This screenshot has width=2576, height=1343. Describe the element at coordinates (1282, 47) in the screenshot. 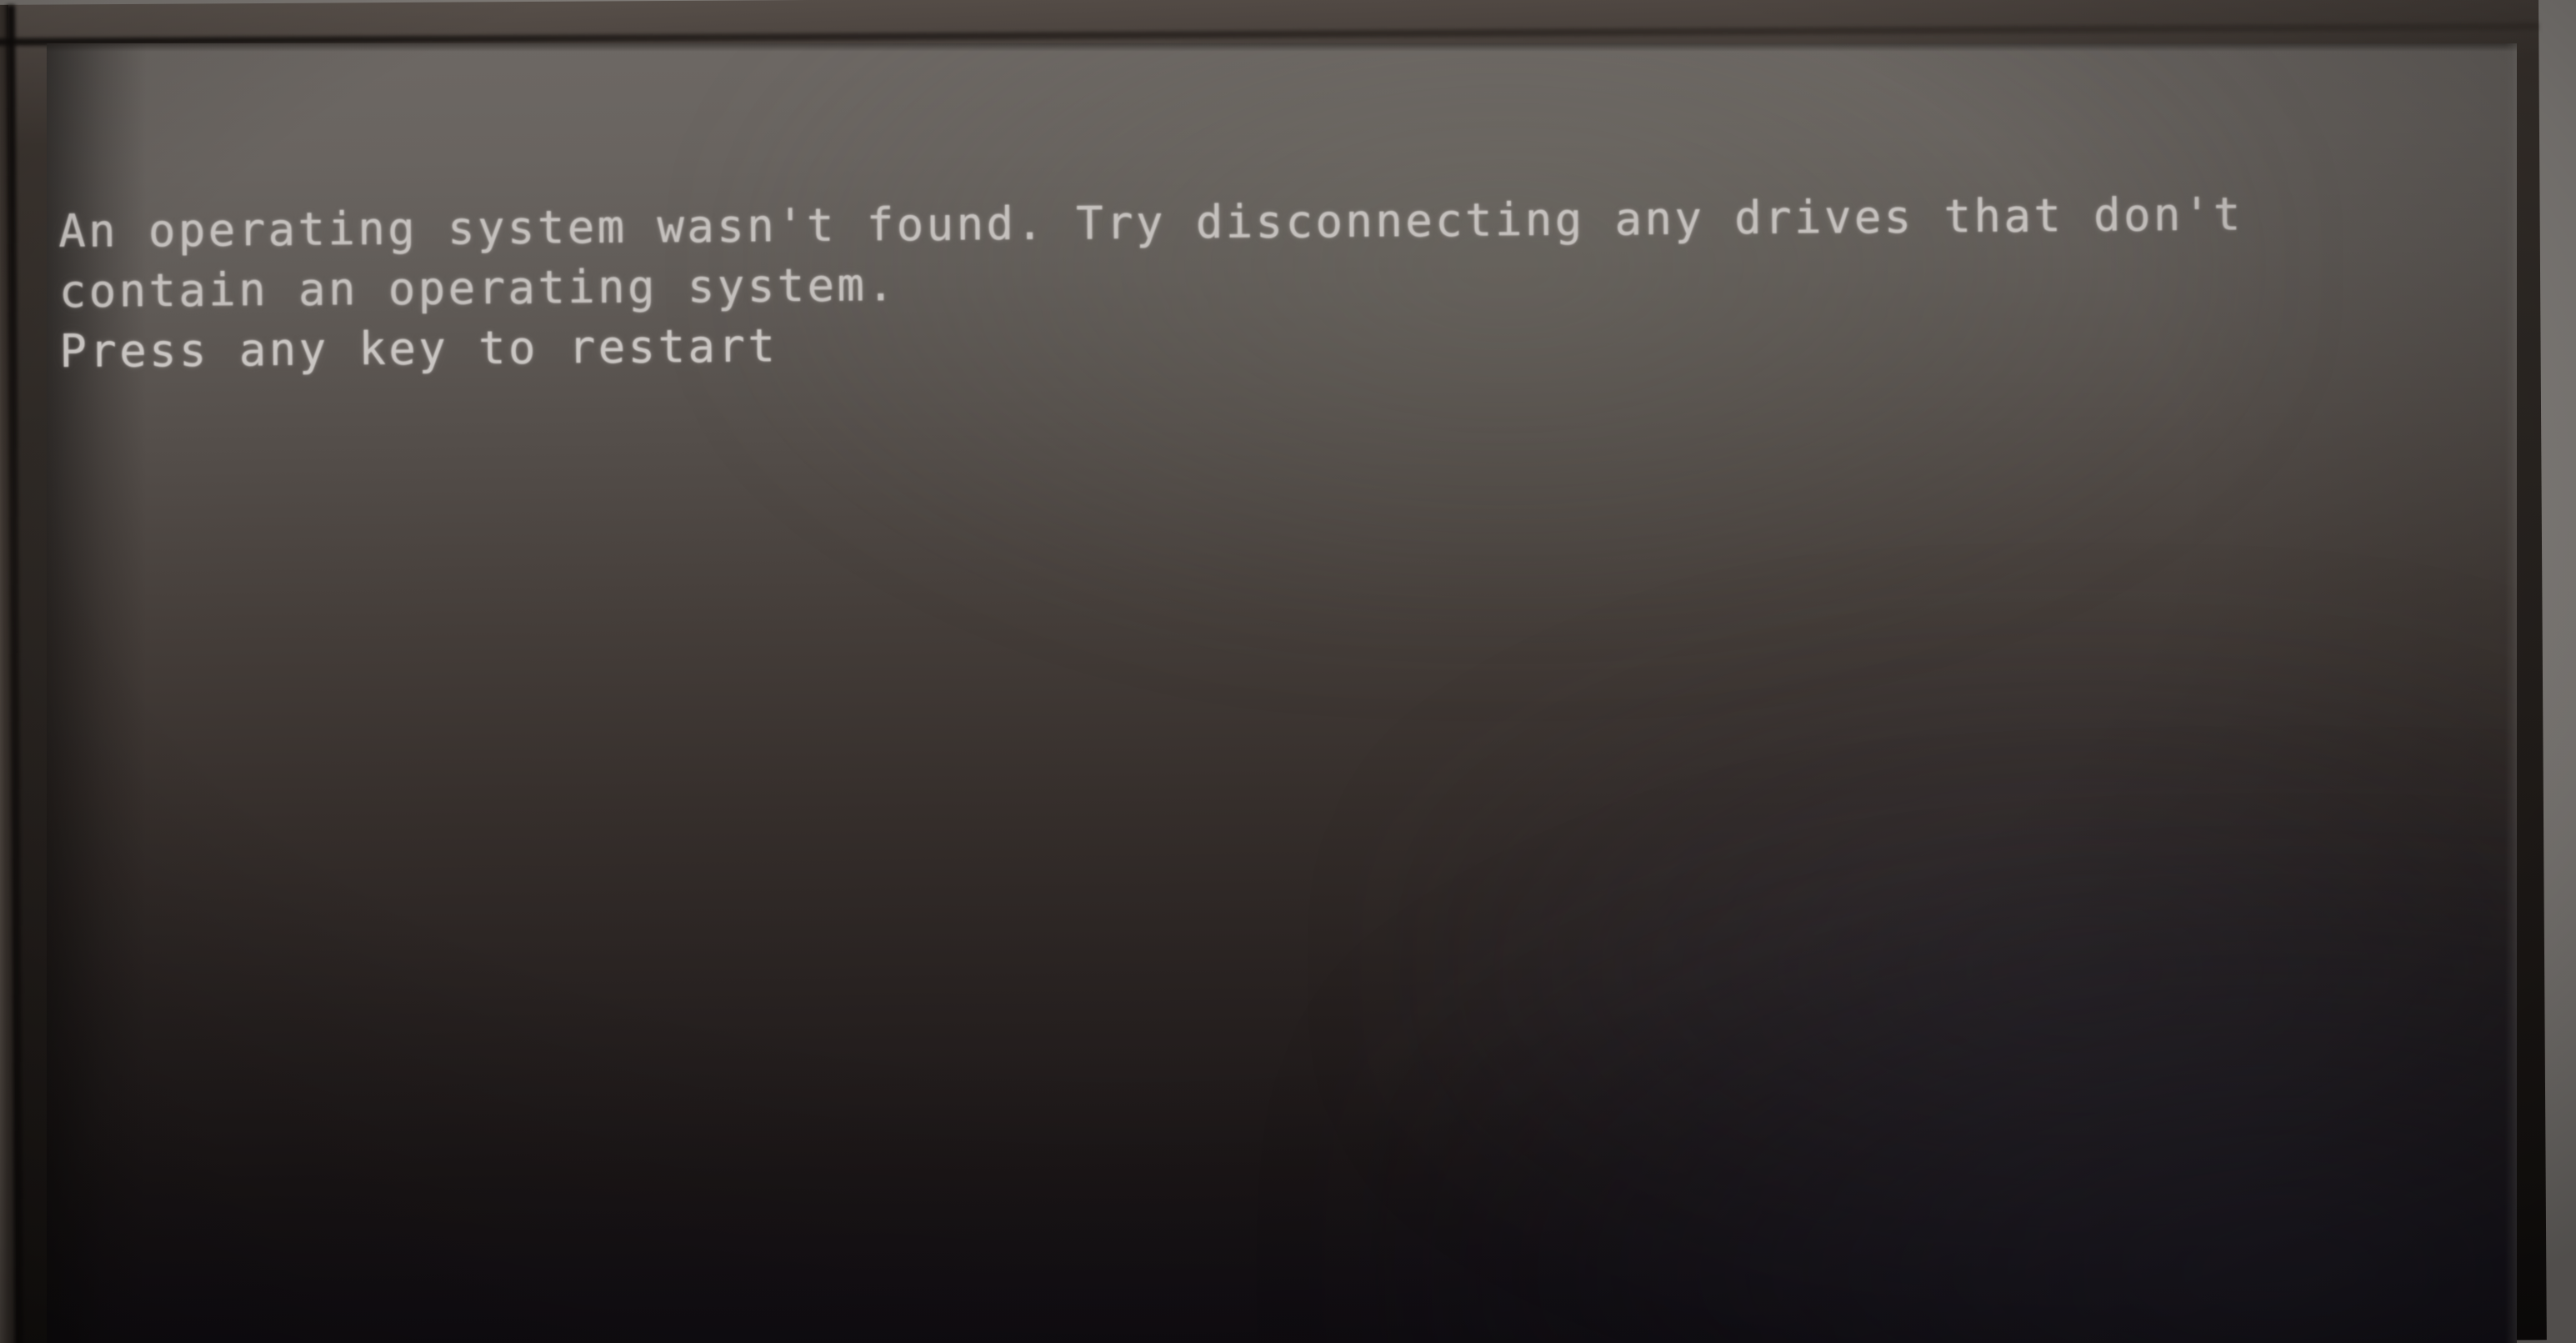

I see `screen-top-shadow` at that location.